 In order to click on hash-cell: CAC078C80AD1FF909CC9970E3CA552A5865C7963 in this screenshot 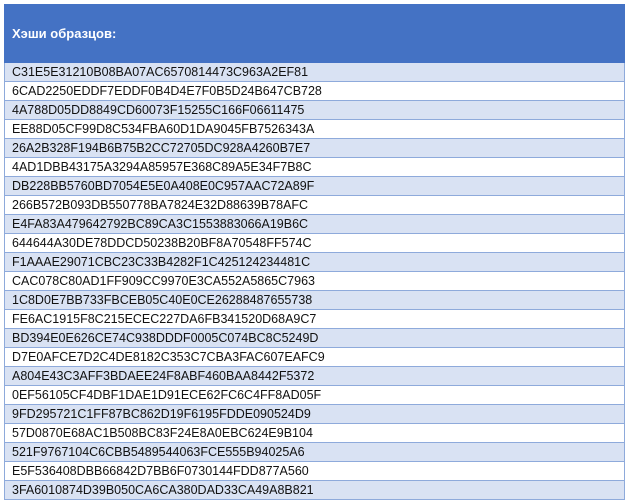, I will do `click(314, 281)`.